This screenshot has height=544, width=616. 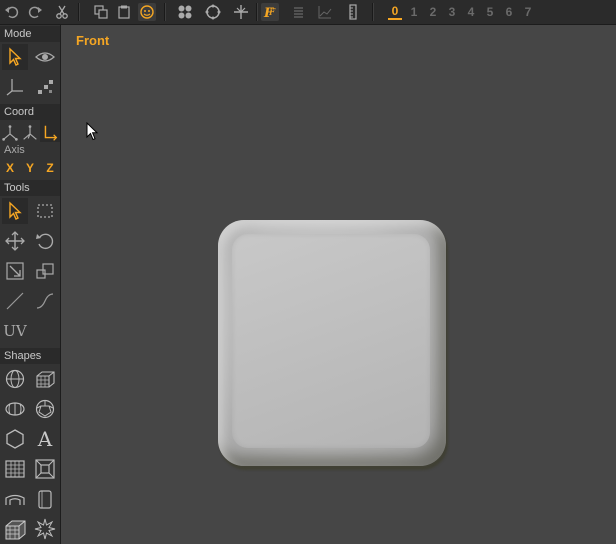 What do you see at coordinates (12, 12) in the screenshot?
I see `undo-icon` at bounding box center [12, 12].